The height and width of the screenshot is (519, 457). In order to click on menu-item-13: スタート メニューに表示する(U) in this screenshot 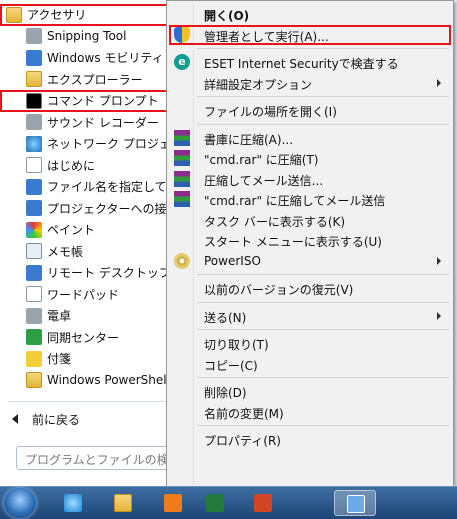, I will do `click(310, 240)`.